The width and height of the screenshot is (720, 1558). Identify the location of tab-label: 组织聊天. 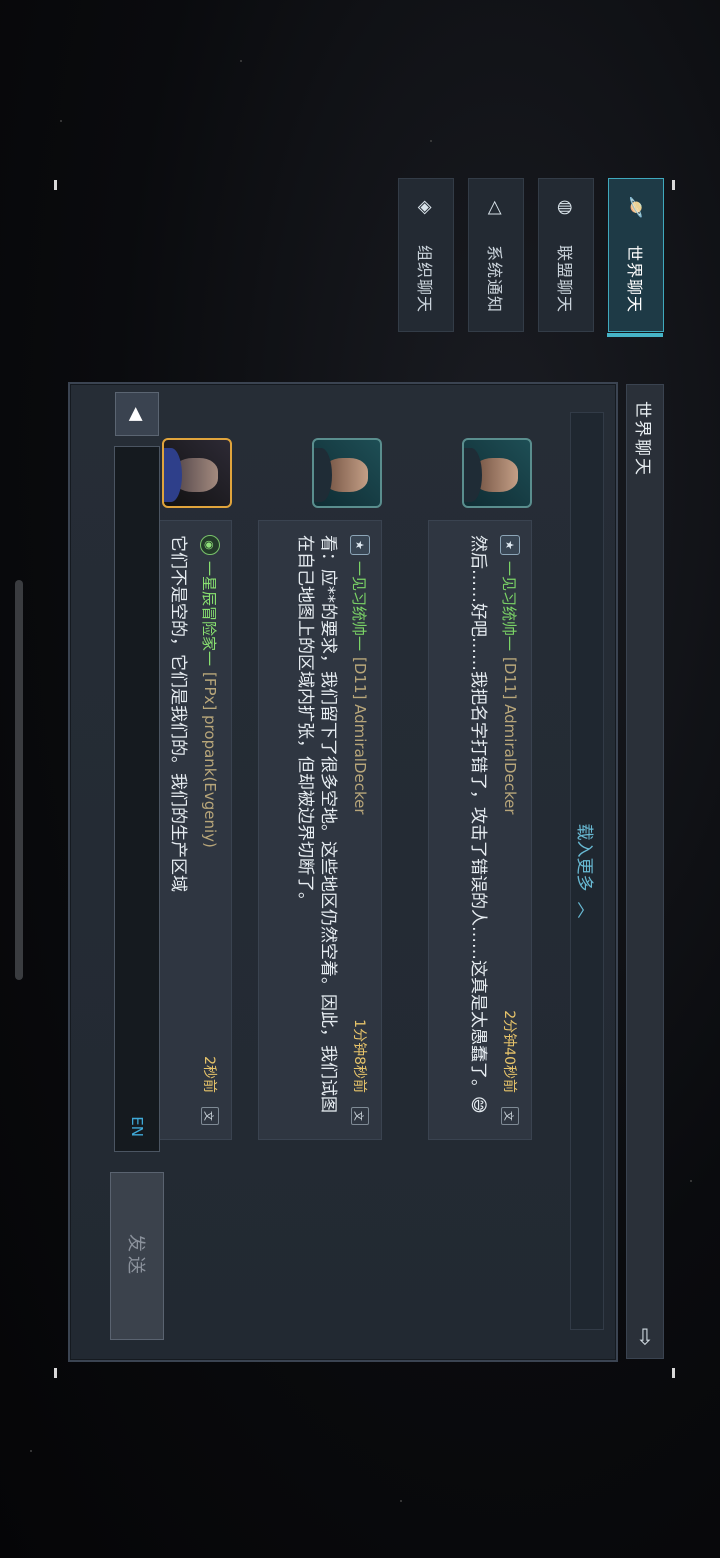
(424, 279).